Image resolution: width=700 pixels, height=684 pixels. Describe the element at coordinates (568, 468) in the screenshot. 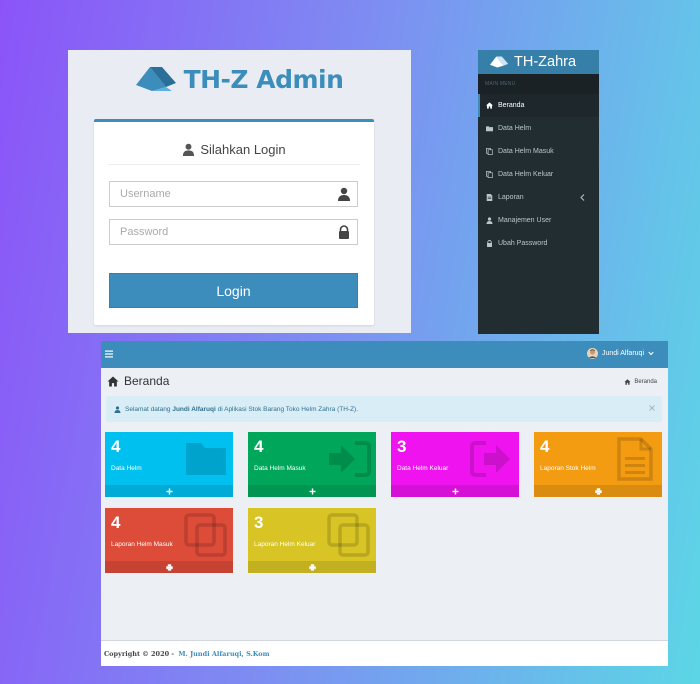

I see `stat-label: Laporan Stok Helm` at that location.